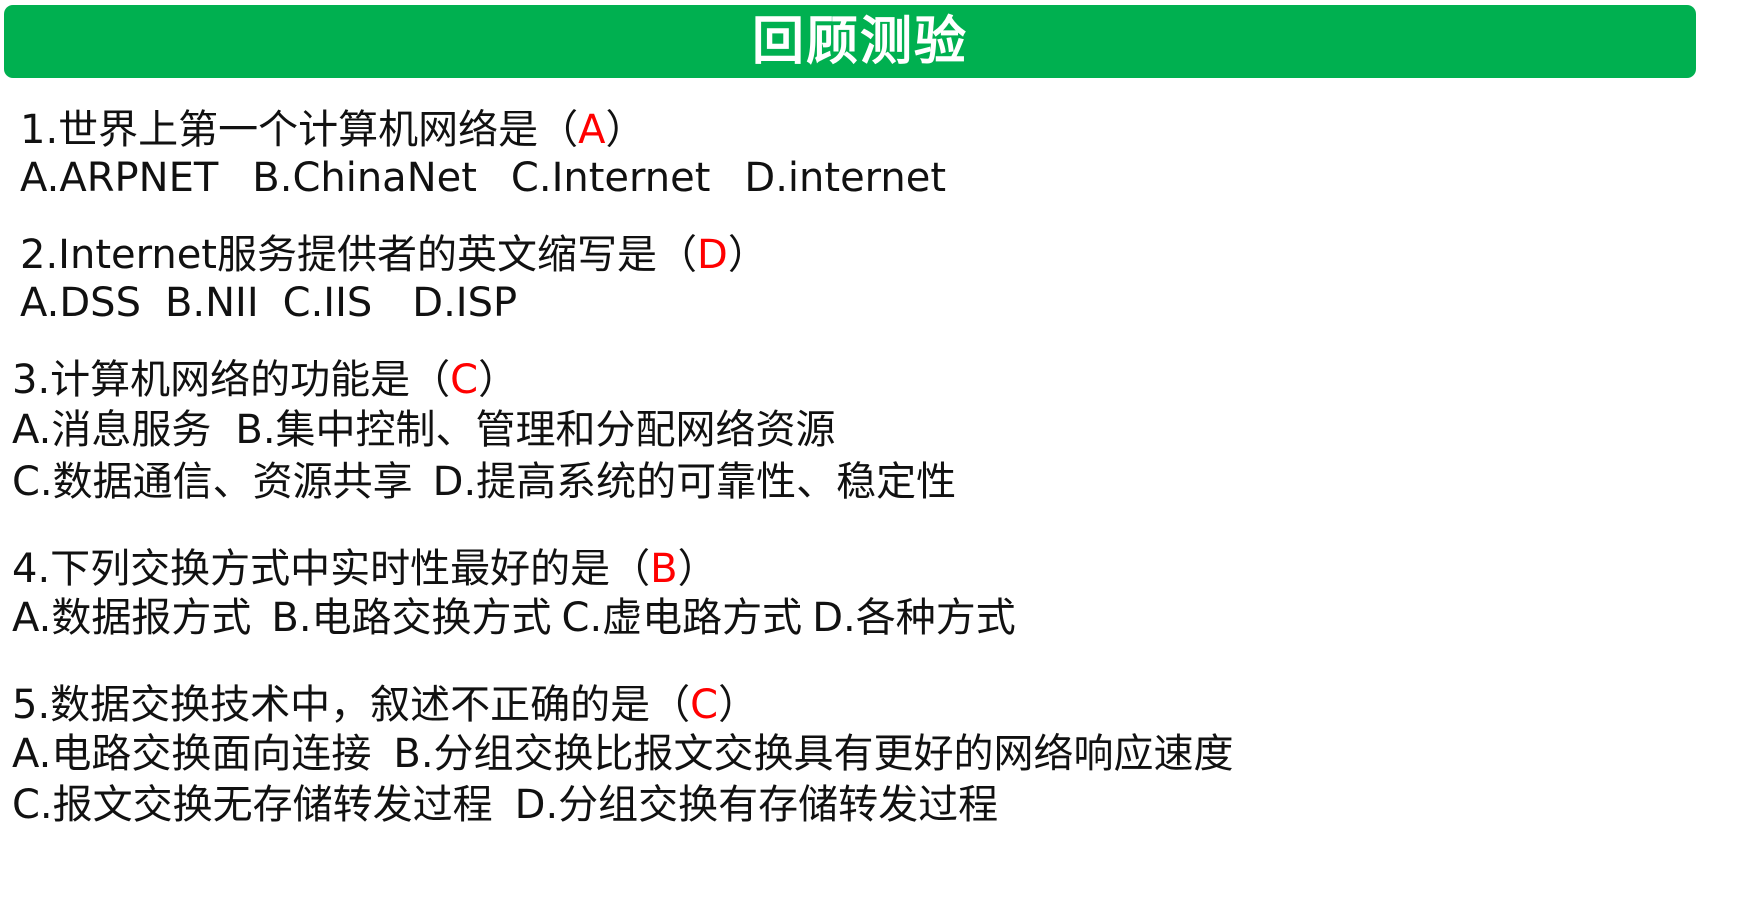 The width and height of the screenshot is (1737, 924). Describe the element at coordinates (364, 178) in the screenshot. I see `question-1-option-b: B.ChinaNet` at that location.